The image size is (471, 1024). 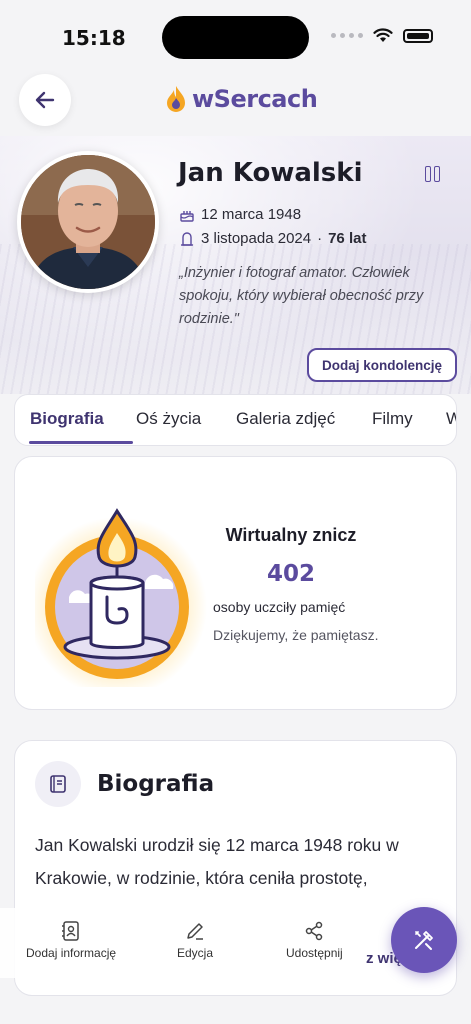 I want to click on birth-date: 12 marca 1948, so click(x=251, y=214).